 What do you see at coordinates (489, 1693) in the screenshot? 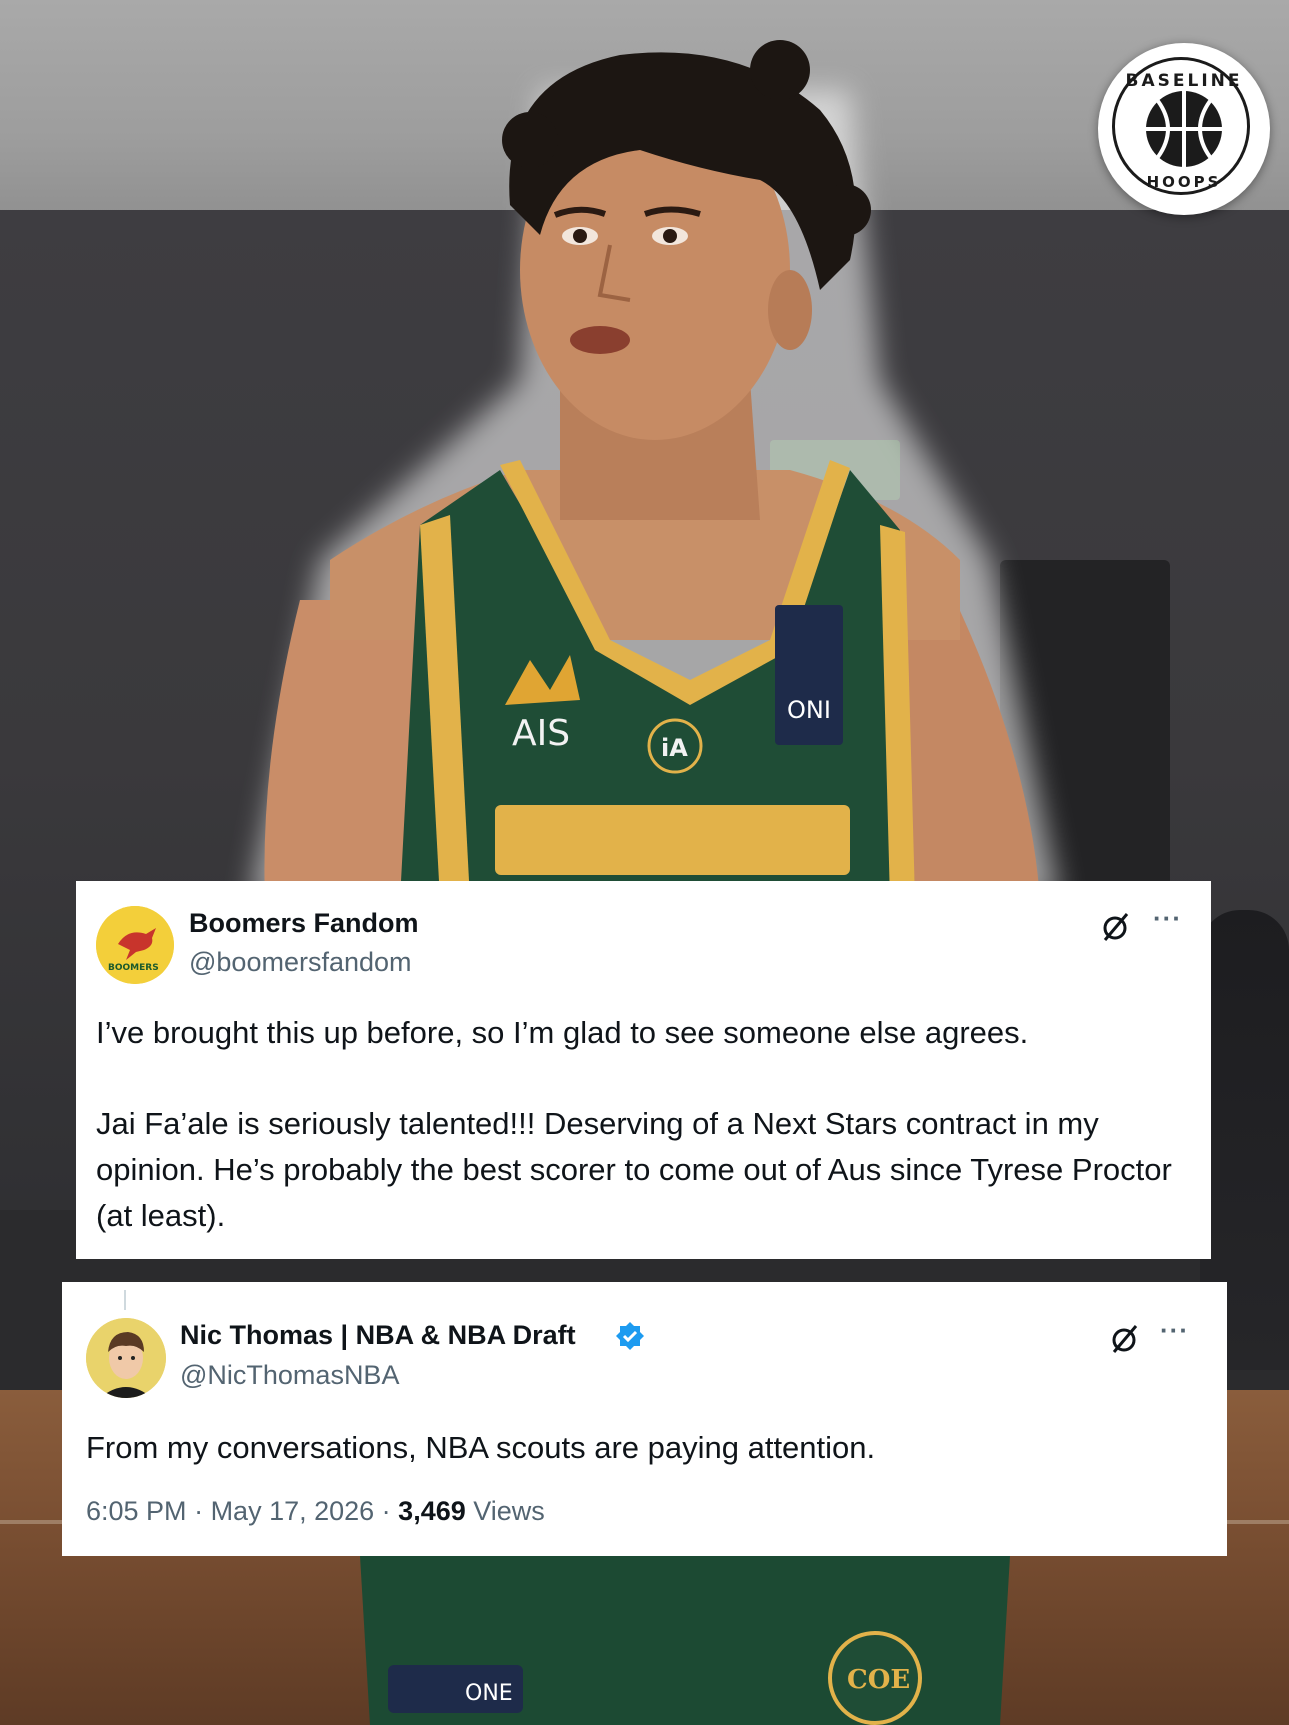
I see `shorts-badge: ONE` at bounding box center [489, 1693].